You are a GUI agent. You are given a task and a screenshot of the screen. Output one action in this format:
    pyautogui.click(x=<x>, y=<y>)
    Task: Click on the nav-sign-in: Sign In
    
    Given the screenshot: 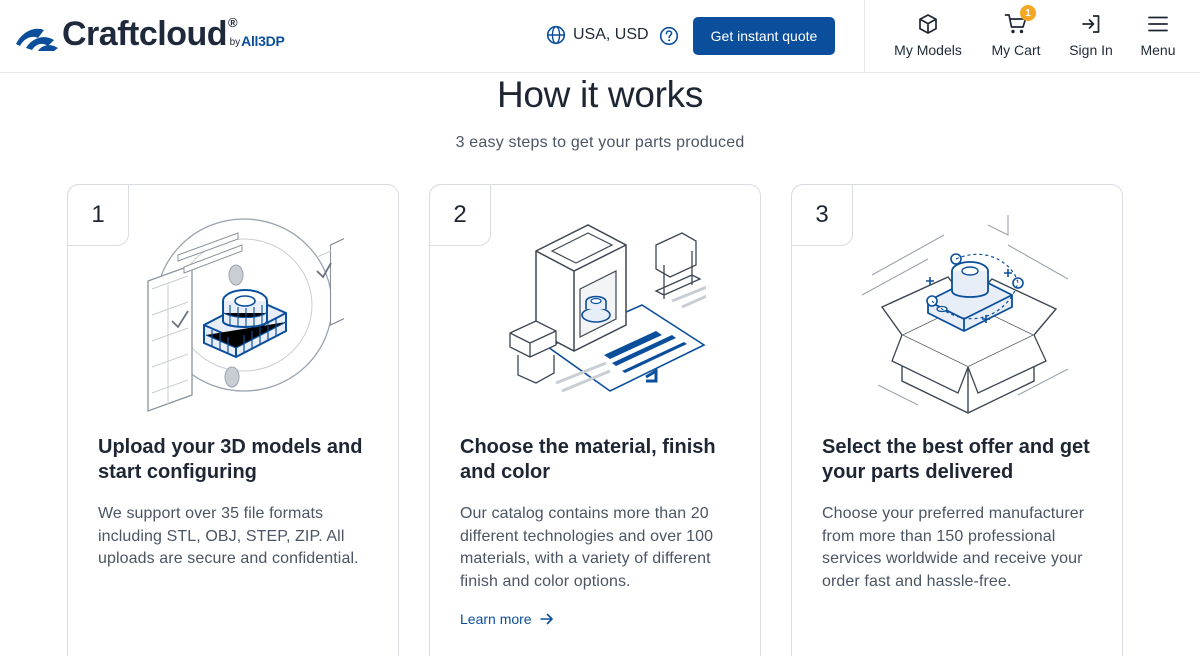 What is the action you would take?
    pyautogui.click(x=1091, y=36)
    